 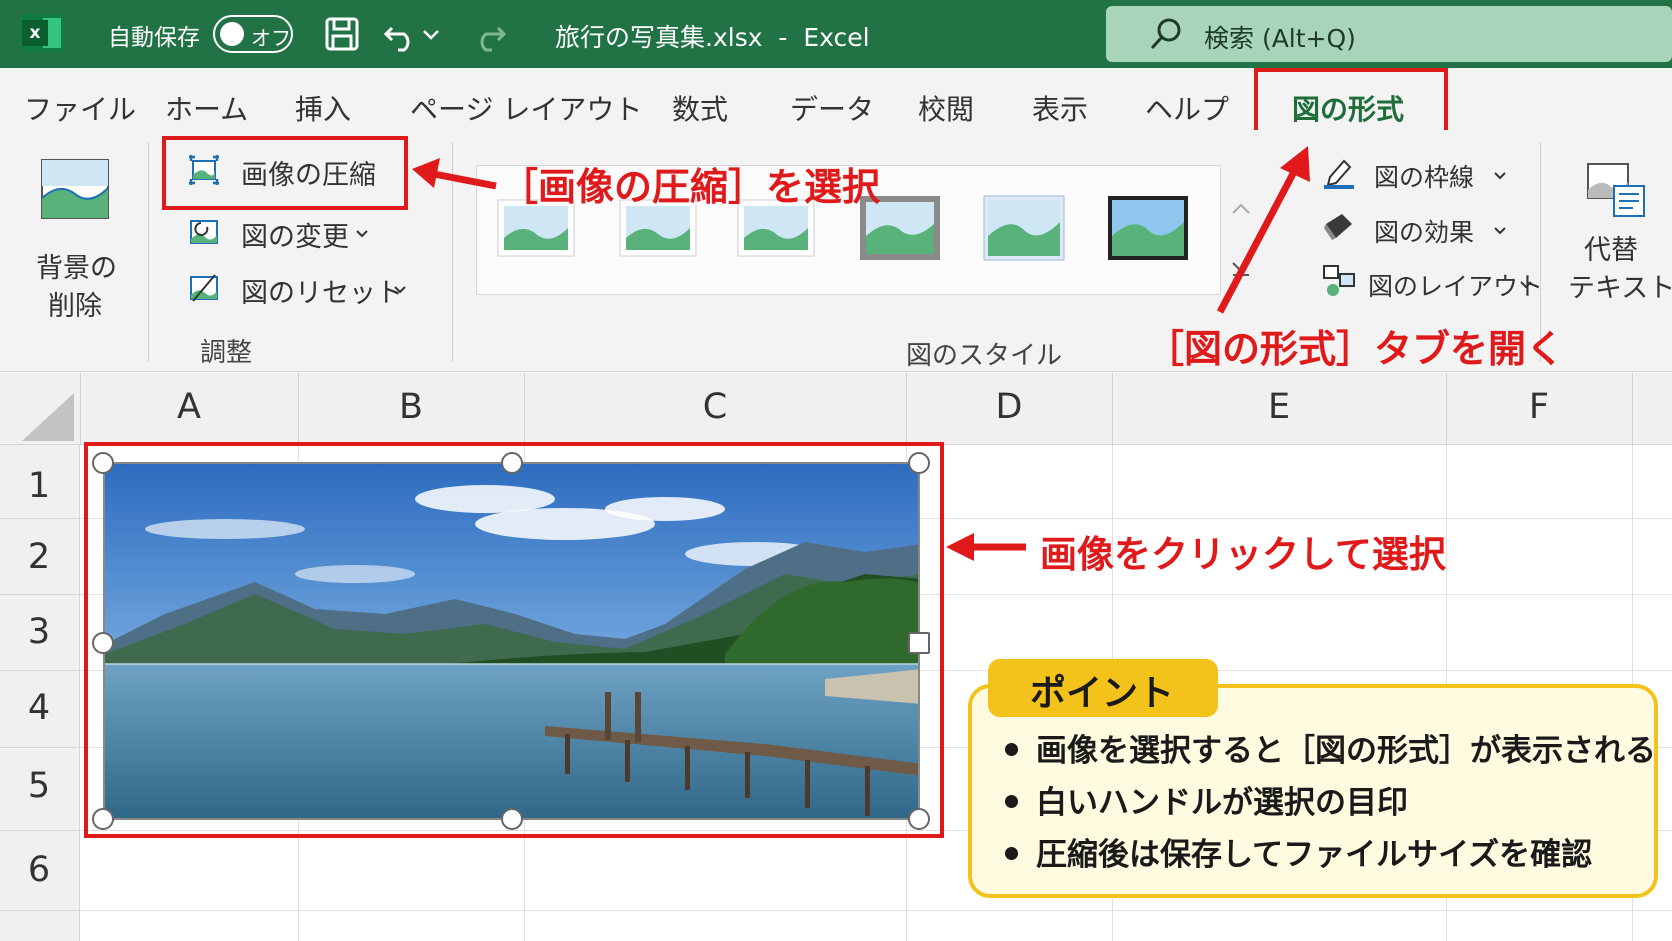 I want to click on redo-icon, so click(x=488, y=34).